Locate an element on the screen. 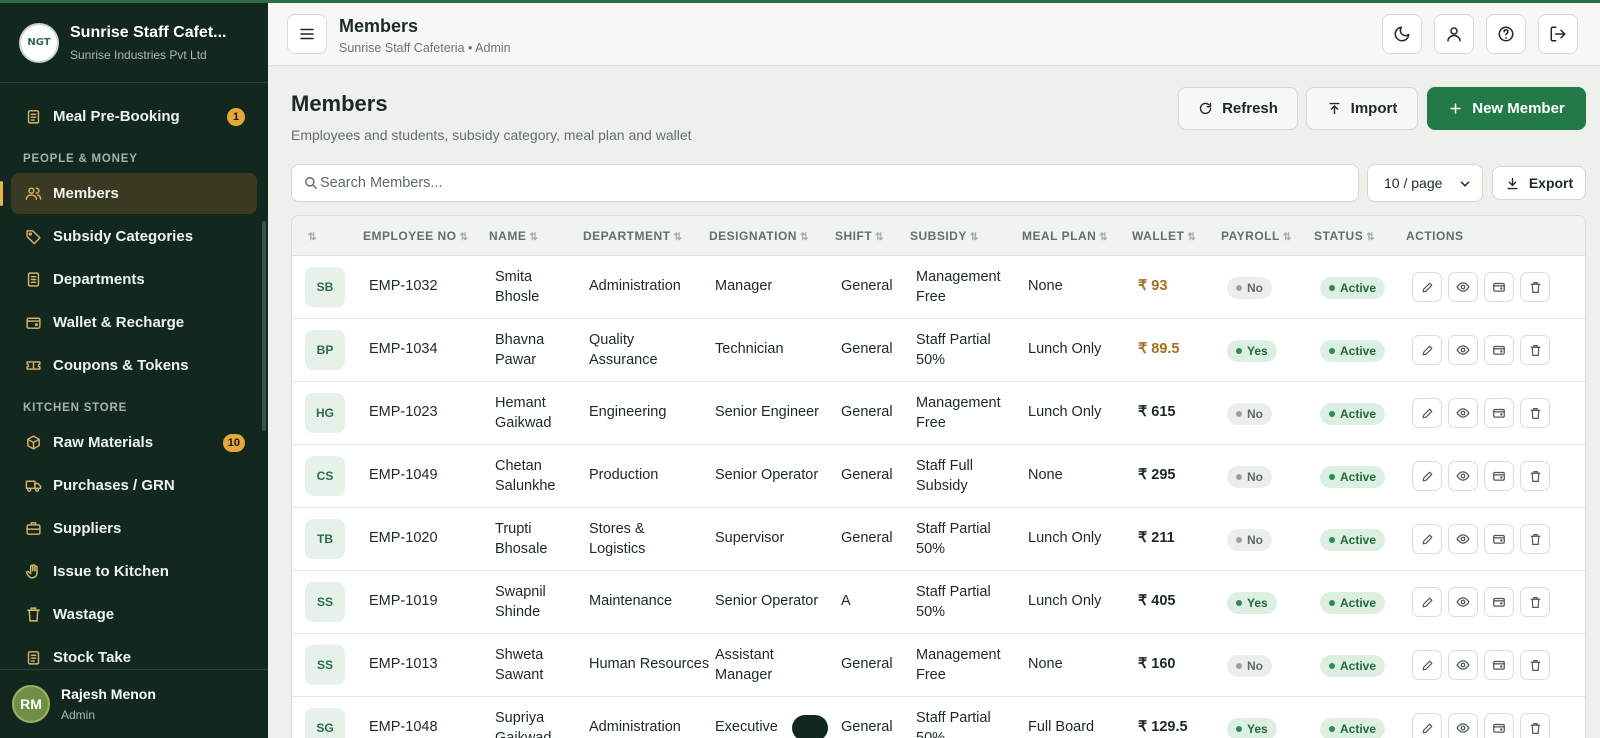 The image size is (1600, 738). column-header-wallet: WALLET ⇅ is located at coordinates (1164, 236).